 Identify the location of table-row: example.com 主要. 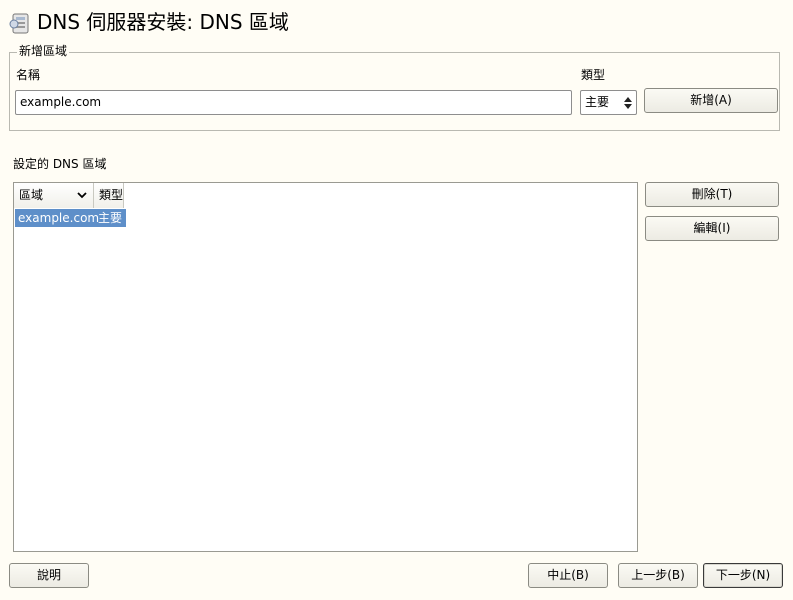
(70, 218).